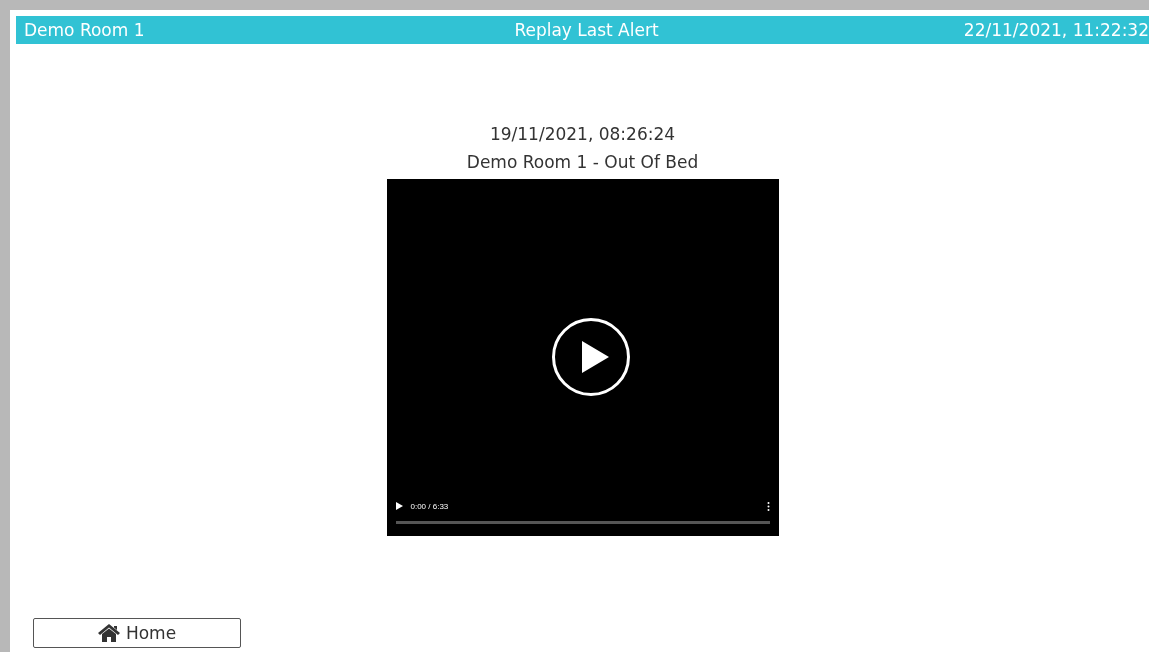  I want to click on alert-timestamp: 19/11/2021, 08:26:24, so click(582, 134).